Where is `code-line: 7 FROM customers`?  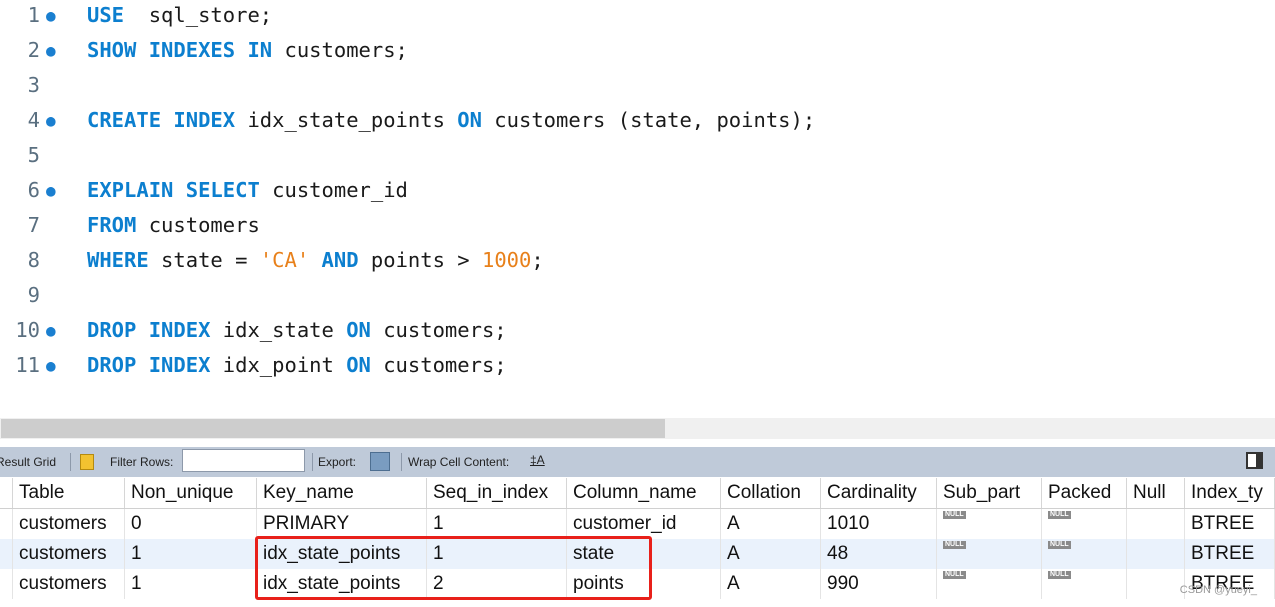 code-line: 7 FROM customers is located at coordinates (637, 225).